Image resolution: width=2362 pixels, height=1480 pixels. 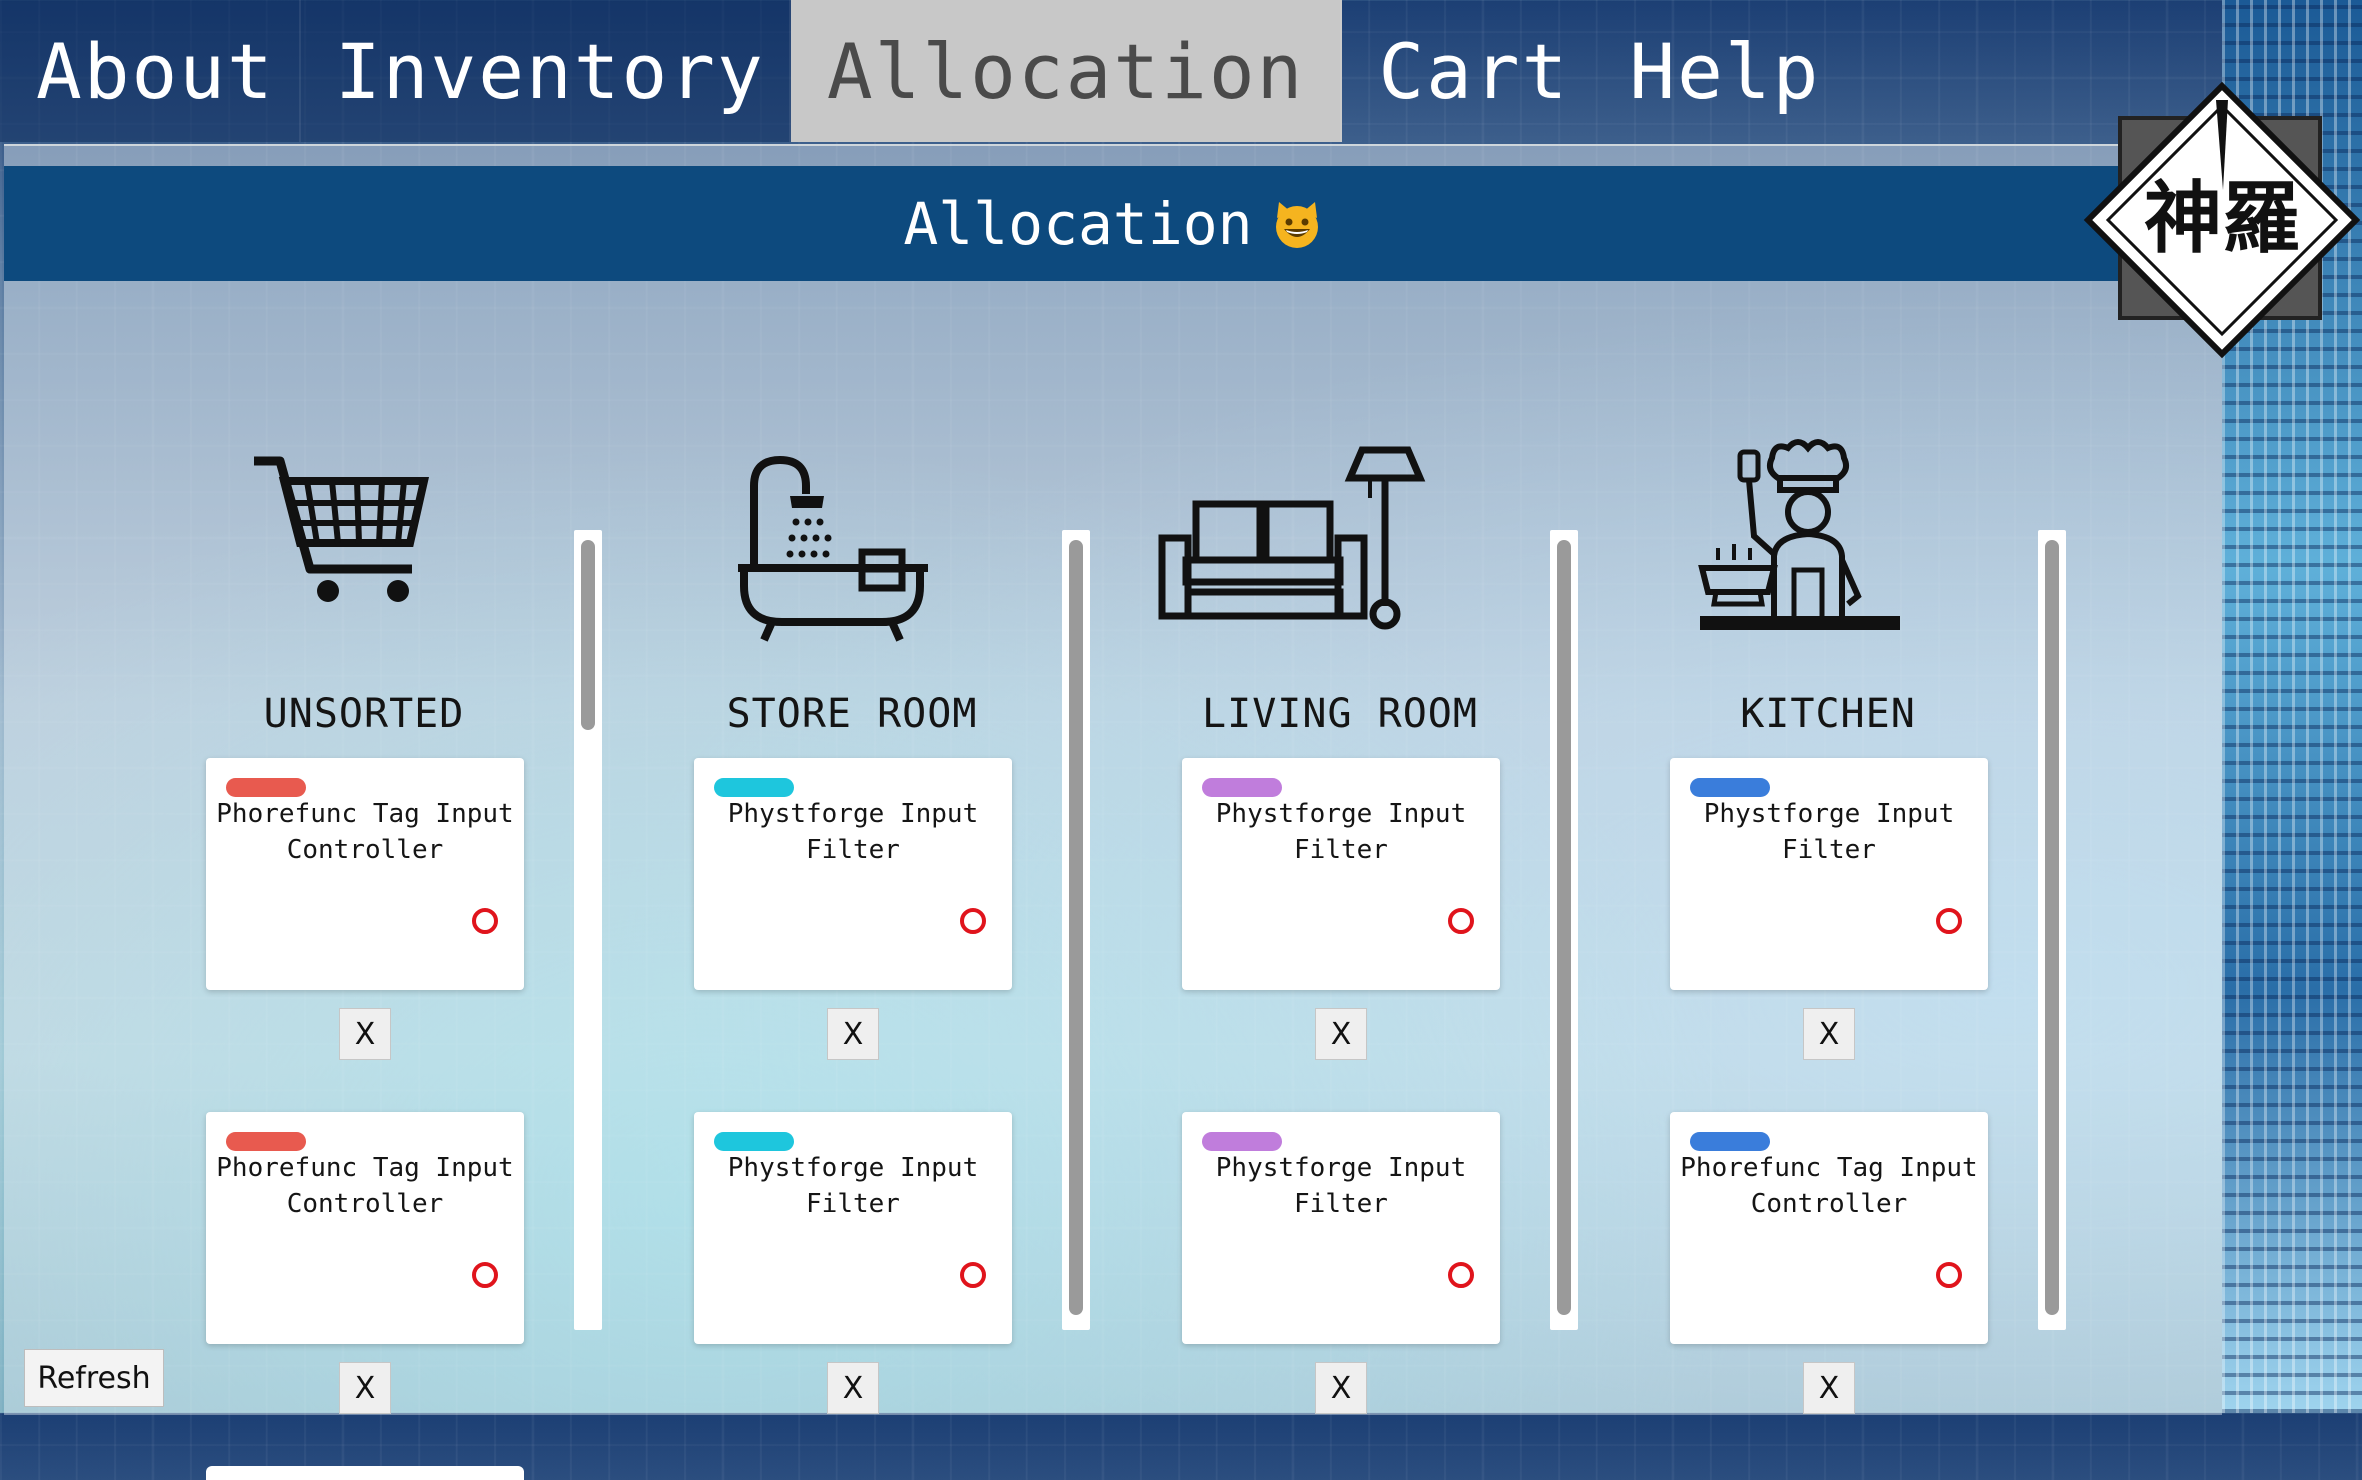 I want to click on column-title: LIVING ROOM, so click(x=1340, y=714).